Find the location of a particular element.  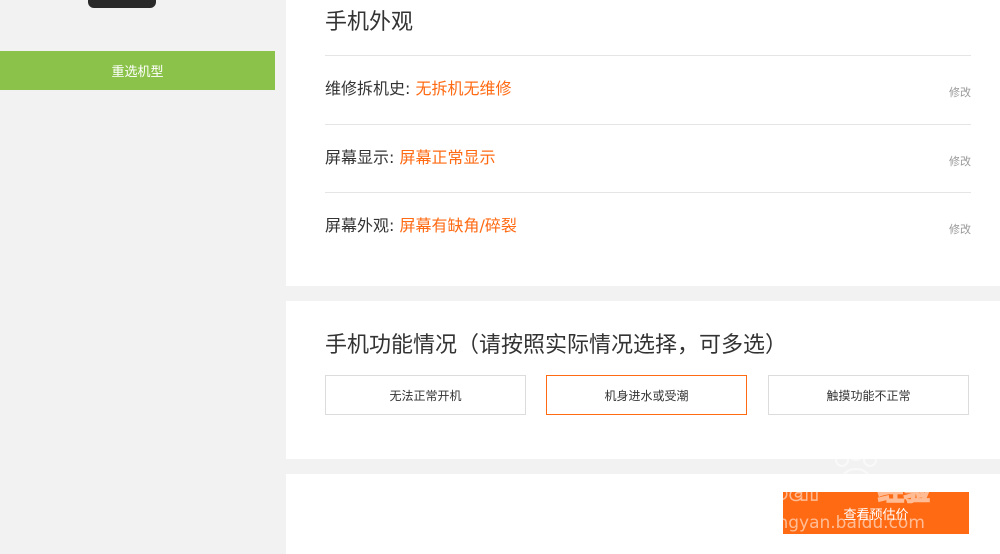

row-value: 无拆机无维修 is located at coordinates (463, 88).